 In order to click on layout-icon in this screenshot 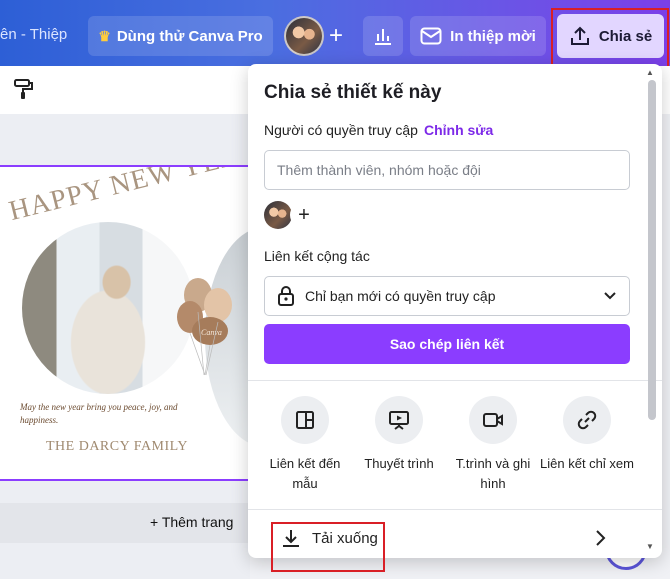, I will do `click(305, 420)`.